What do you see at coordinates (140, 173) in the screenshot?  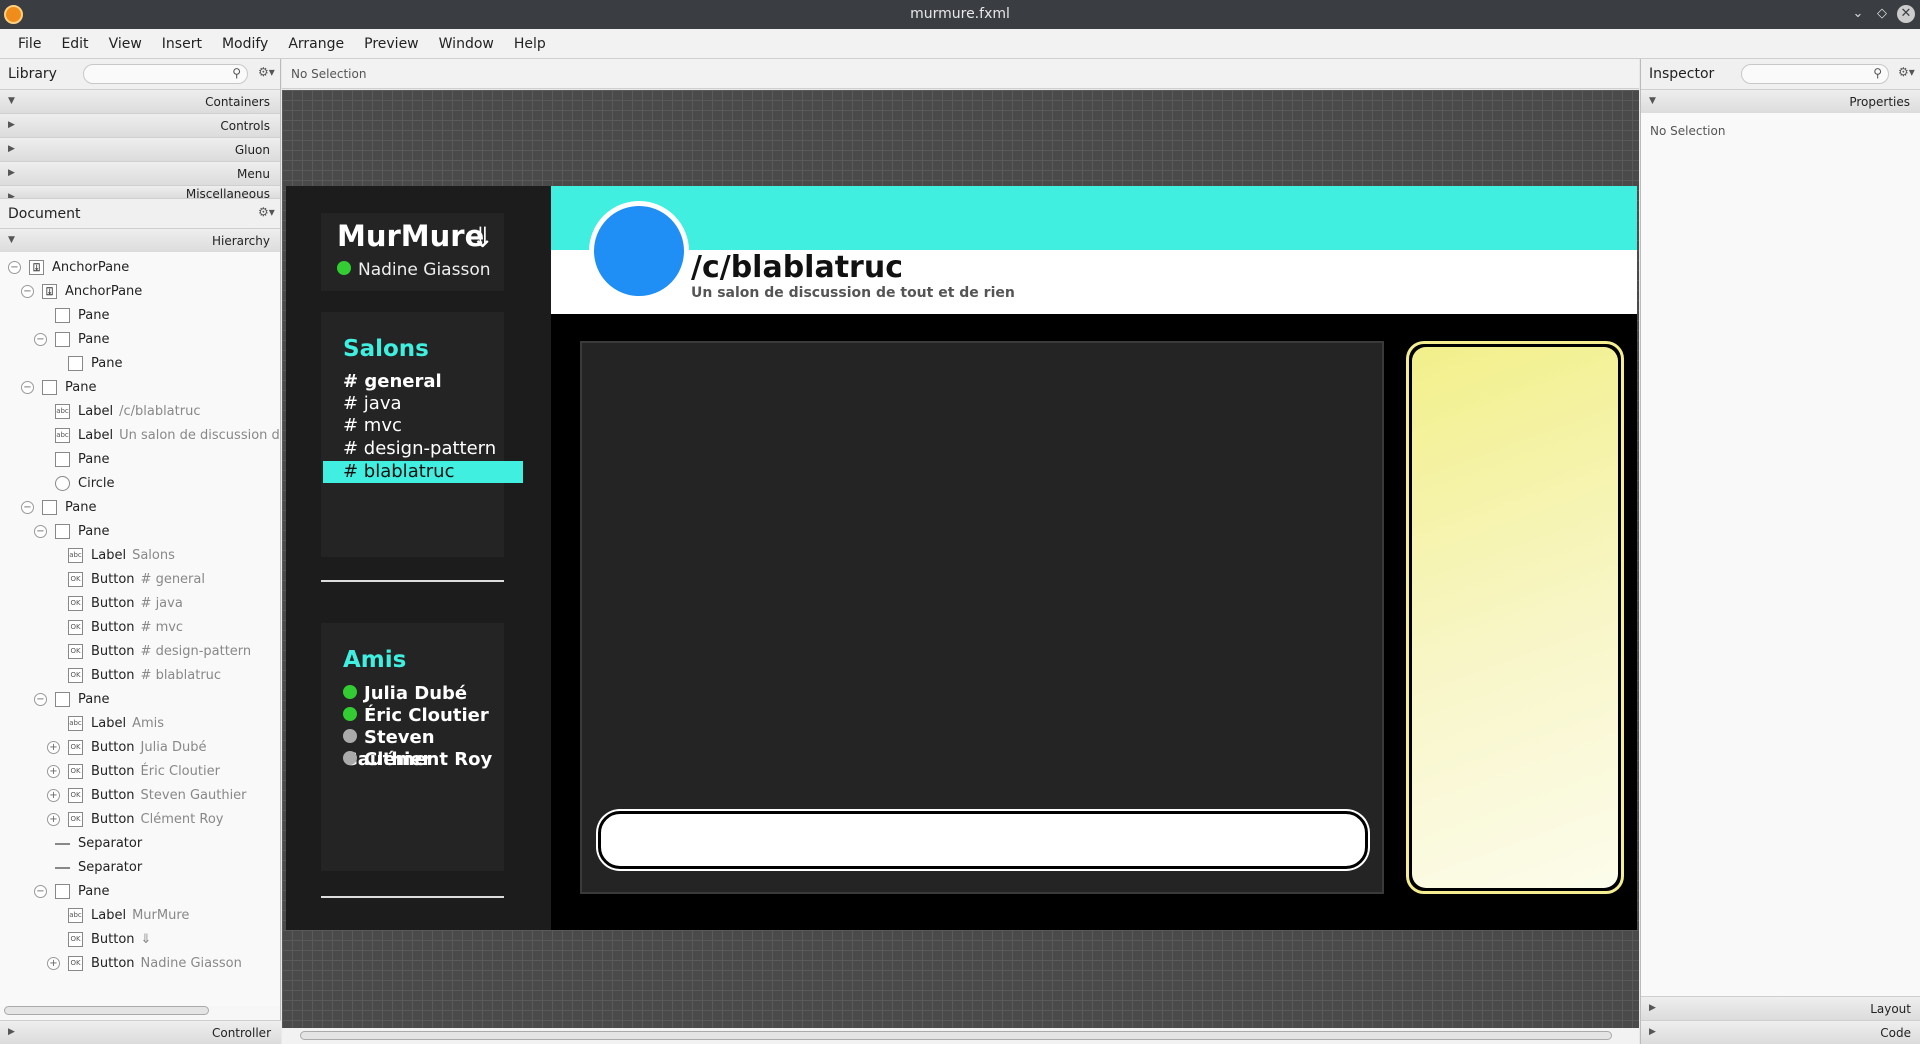 I see `library-section-menu: ▶ Menu` at bounding box center [140, 173].